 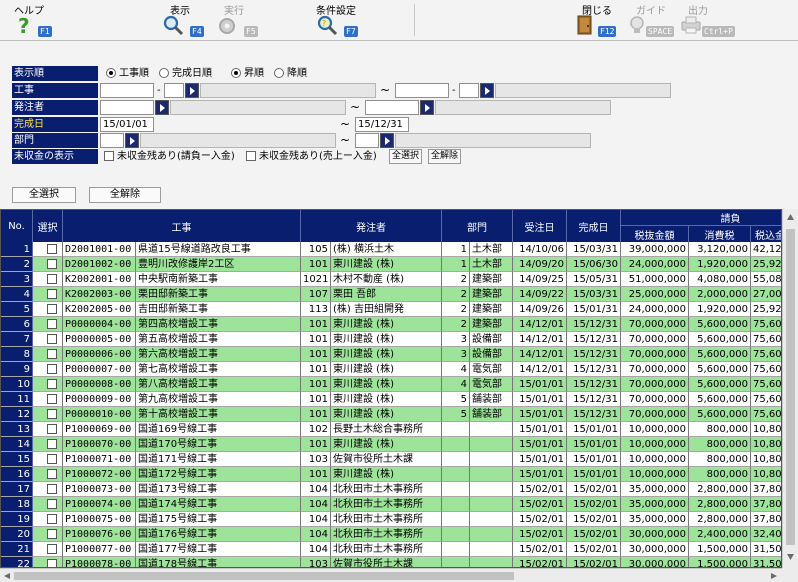 I want to click on horizontal-scroll-thumb, so click(x=264, y=576).